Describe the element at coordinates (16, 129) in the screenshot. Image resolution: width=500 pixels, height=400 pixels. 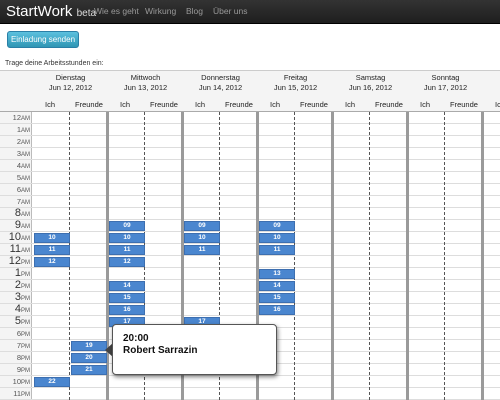
I see `hour-label: 1AM` at that location.